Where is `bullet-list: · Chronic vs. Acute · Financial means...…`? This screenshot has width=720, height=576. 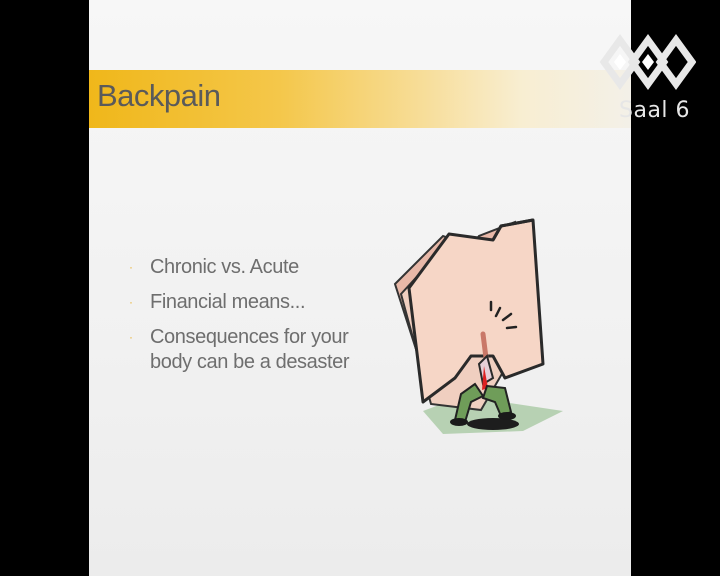
bullet-list: · Chronic vs. Acute · Financial means...… is located at coordinates (252, 320).